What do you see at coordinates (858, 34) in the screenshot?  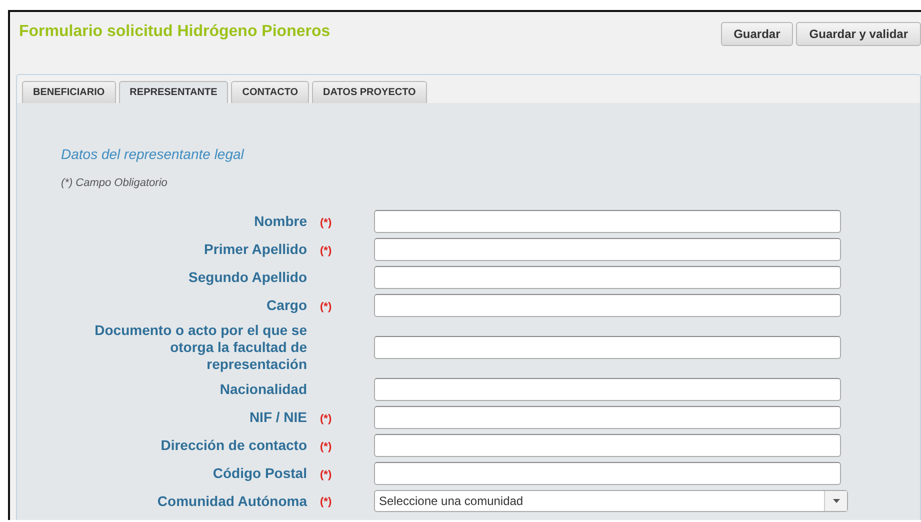 I see `save-button: Guardar y validar` at bounding box center [858, 34].